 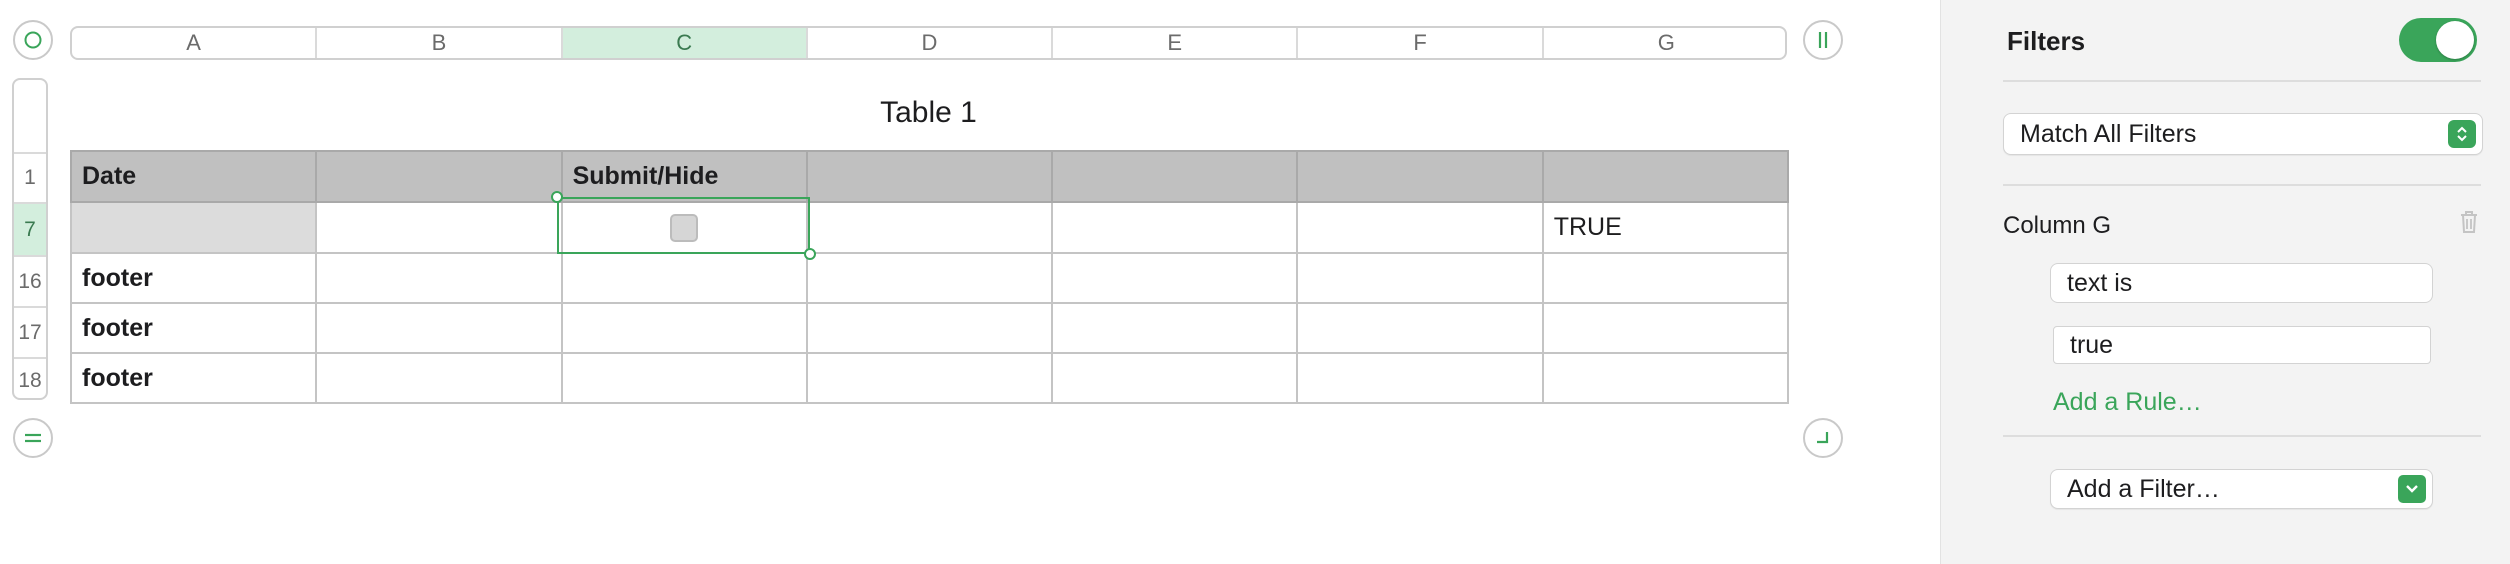 What do you see at coordinates (557, 197) in the screenshot?
I see `selection-handle-top-left` at bounding box center [557, 197].